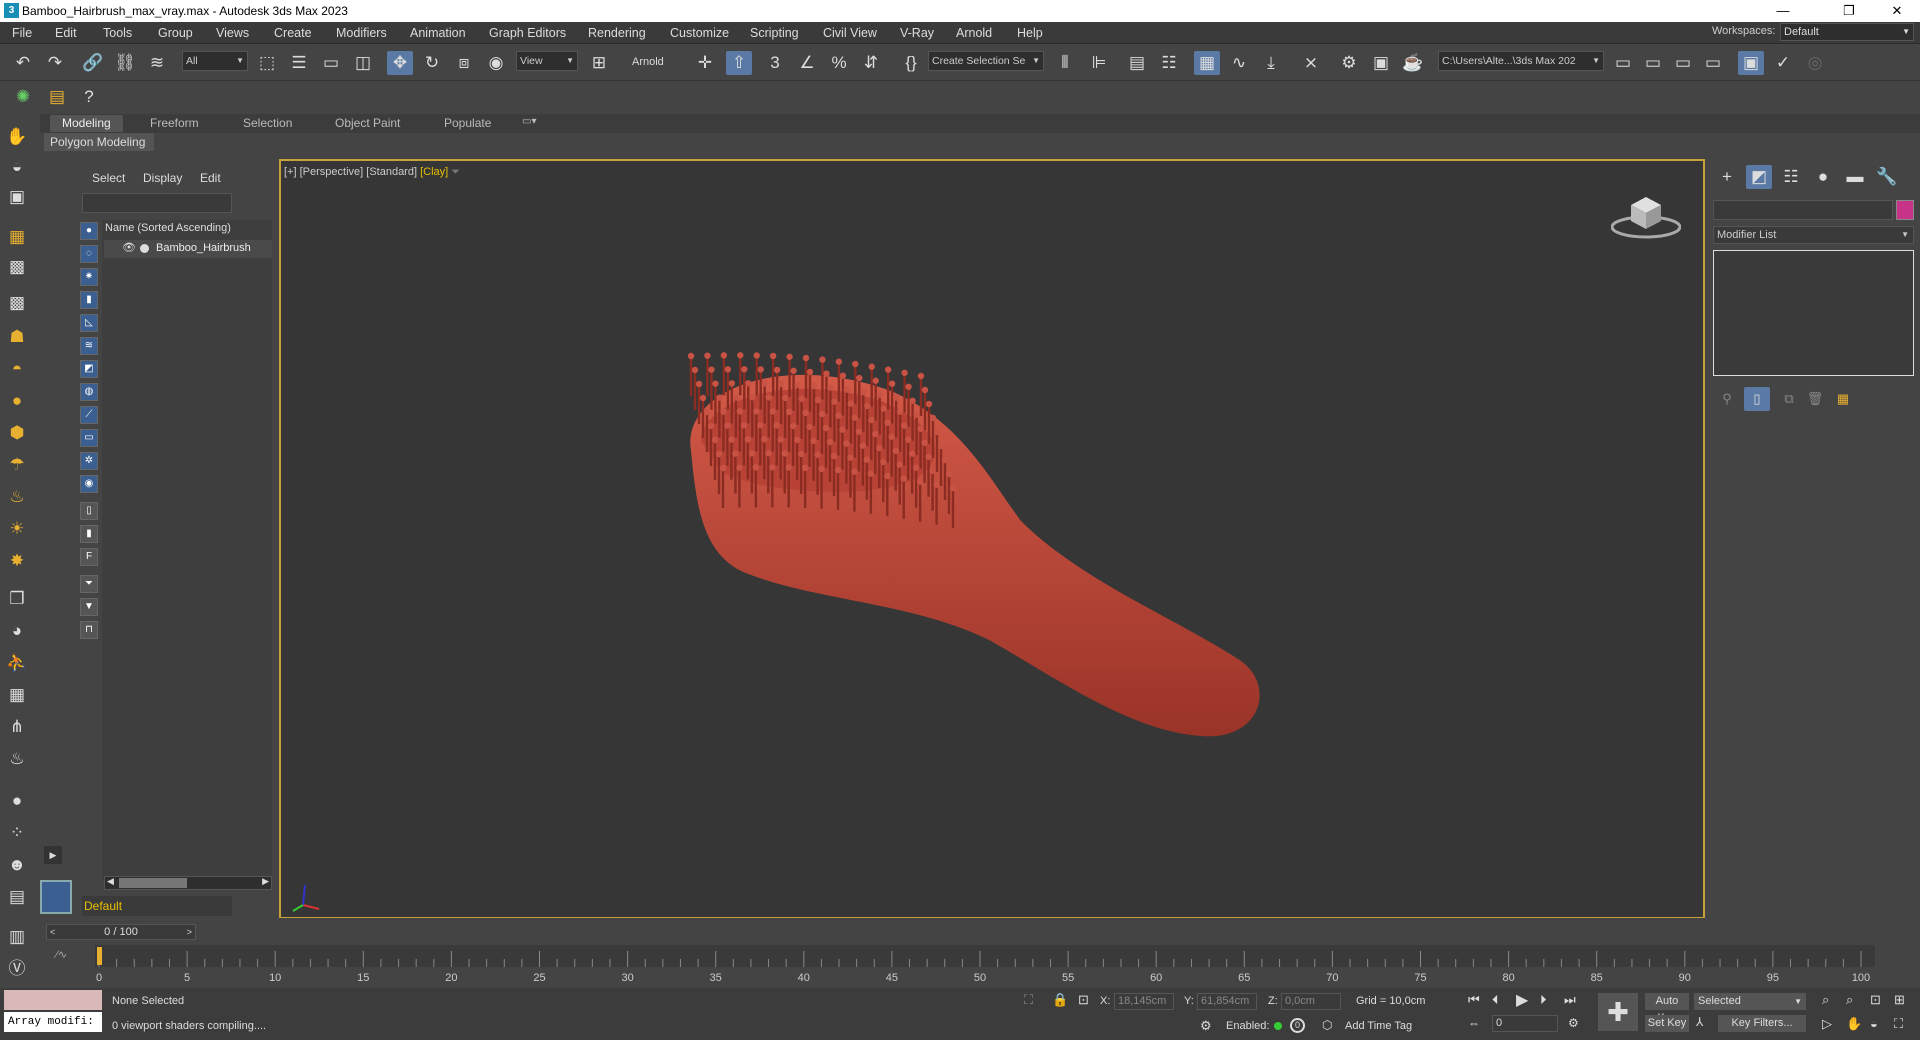  What do you see at coordinates (188, 883) in the screenshot?
I see `scene-horizontal-scrollbar: ◀ ▶` at bounding box center [188, 883].